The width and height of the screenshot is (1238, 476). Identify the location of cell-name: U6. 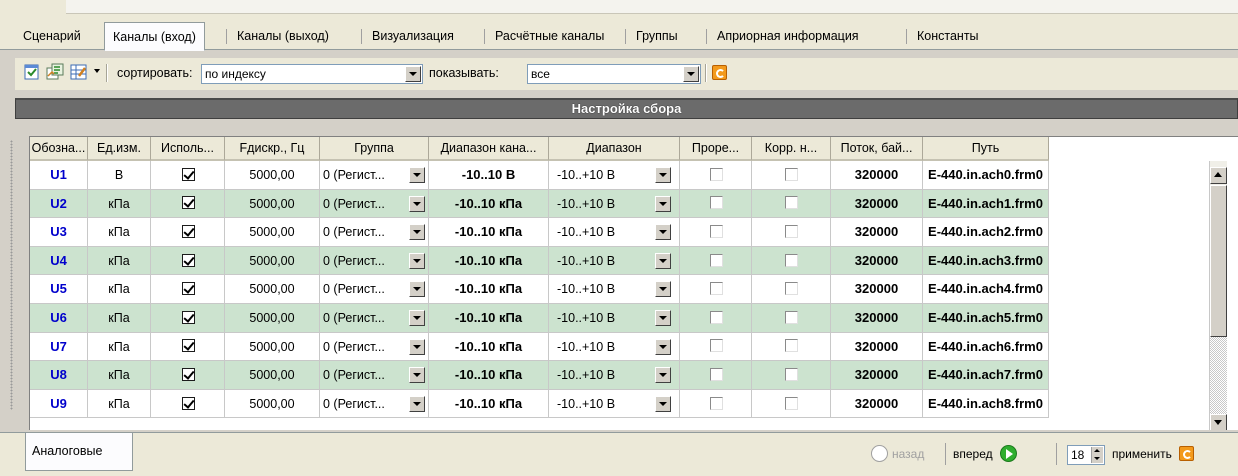
(59, 318).